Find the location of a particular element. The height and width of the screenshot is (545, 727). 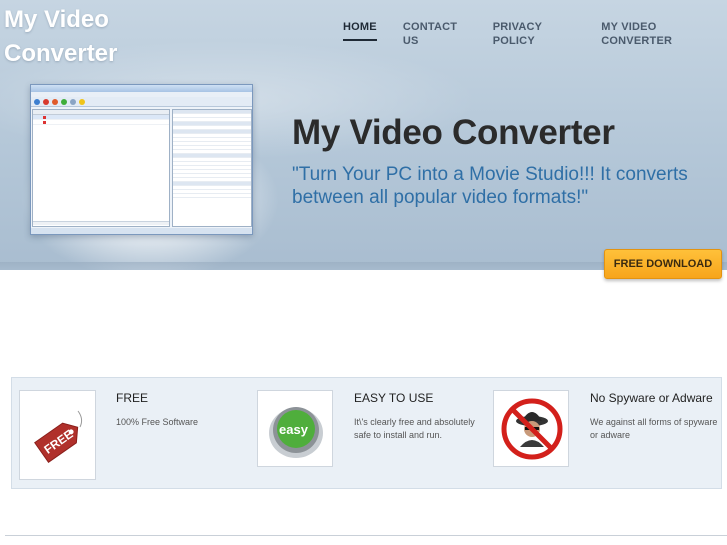

feature-easy-title: EASY TO USE is located at coordinates (394, 398).